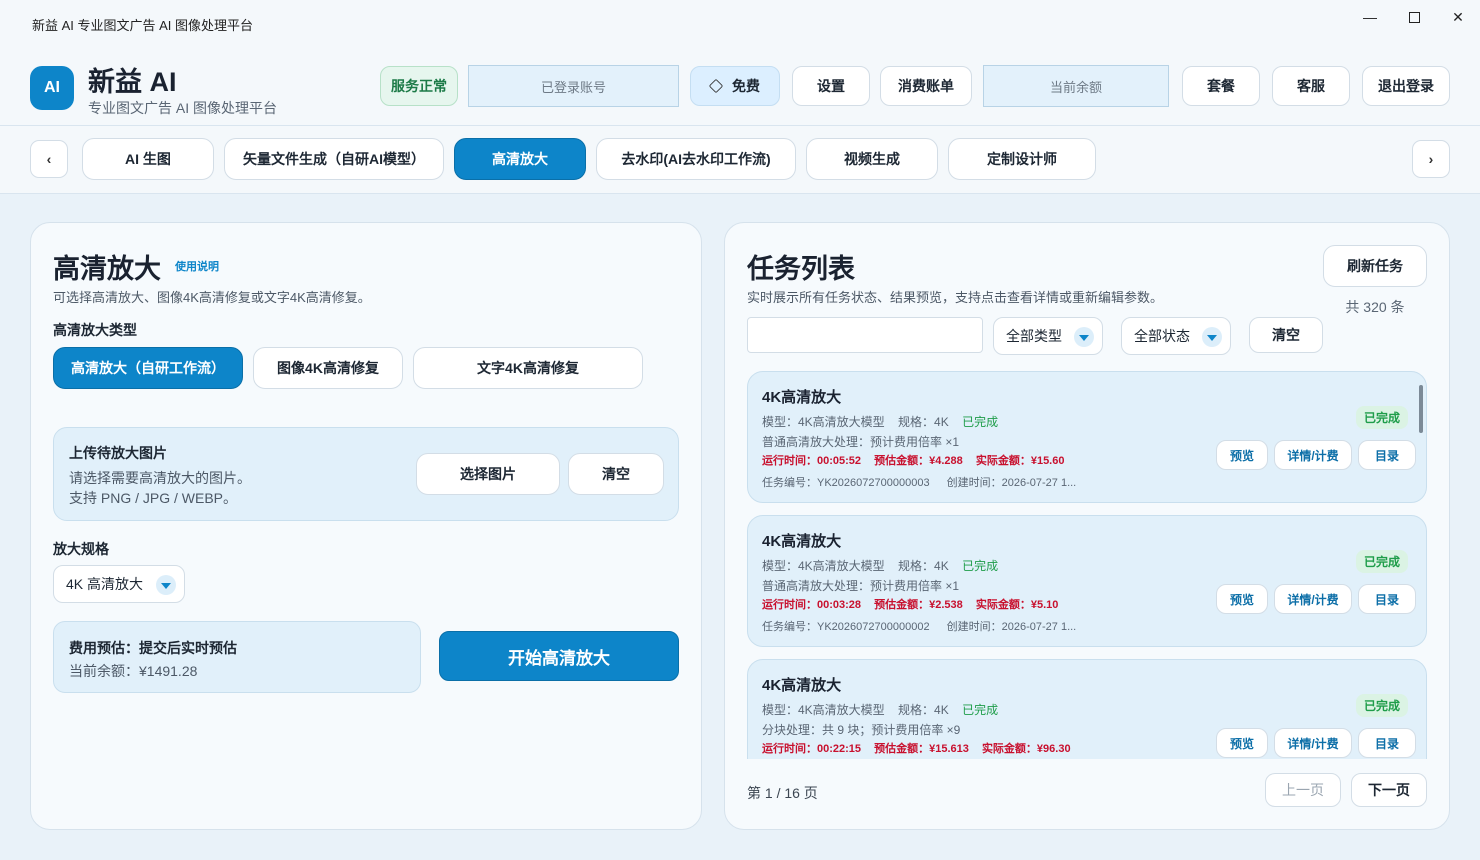 The image size is (1480, 860). I want to click on free-label: 免费, so click(746, 86).